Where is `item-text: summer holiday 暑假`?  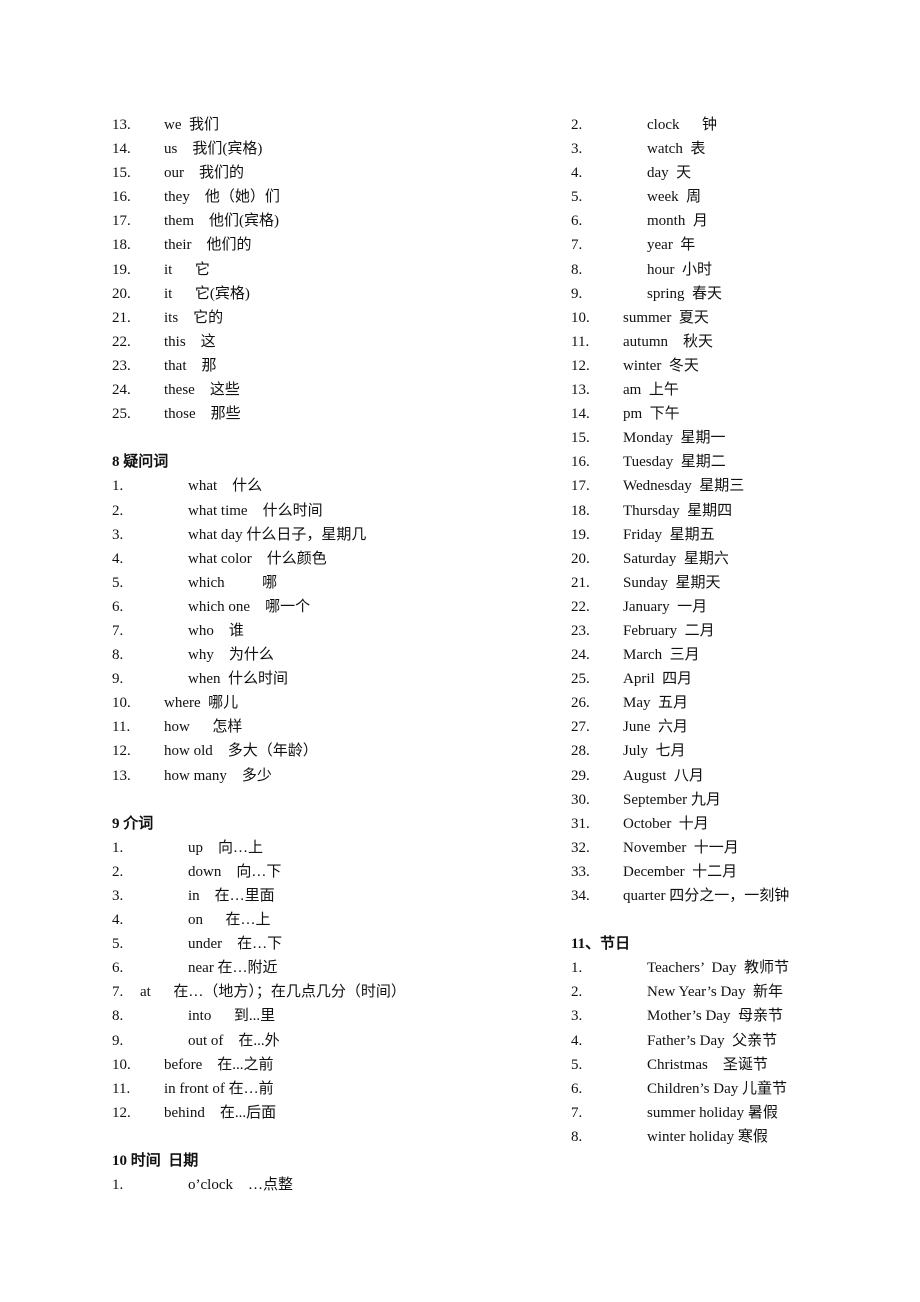
item-text: summer holiday 暑假 is located at coordinates (712, 1112).